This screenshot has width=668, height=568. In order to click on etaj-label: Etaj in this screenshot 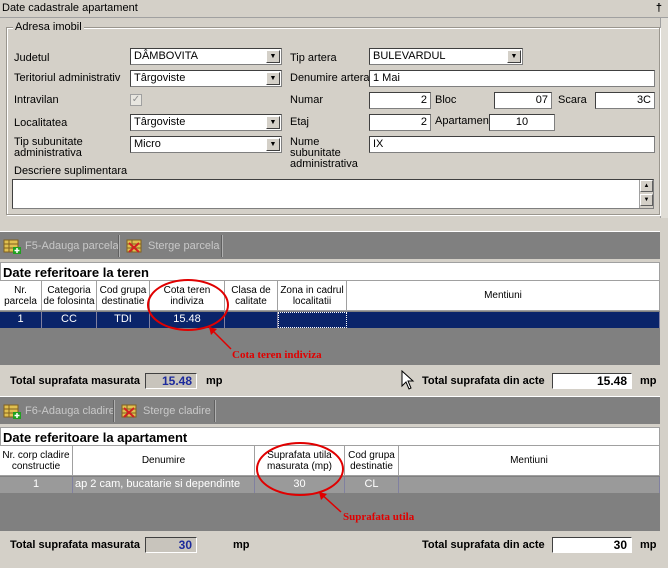, I will do `click(299, 122)`.